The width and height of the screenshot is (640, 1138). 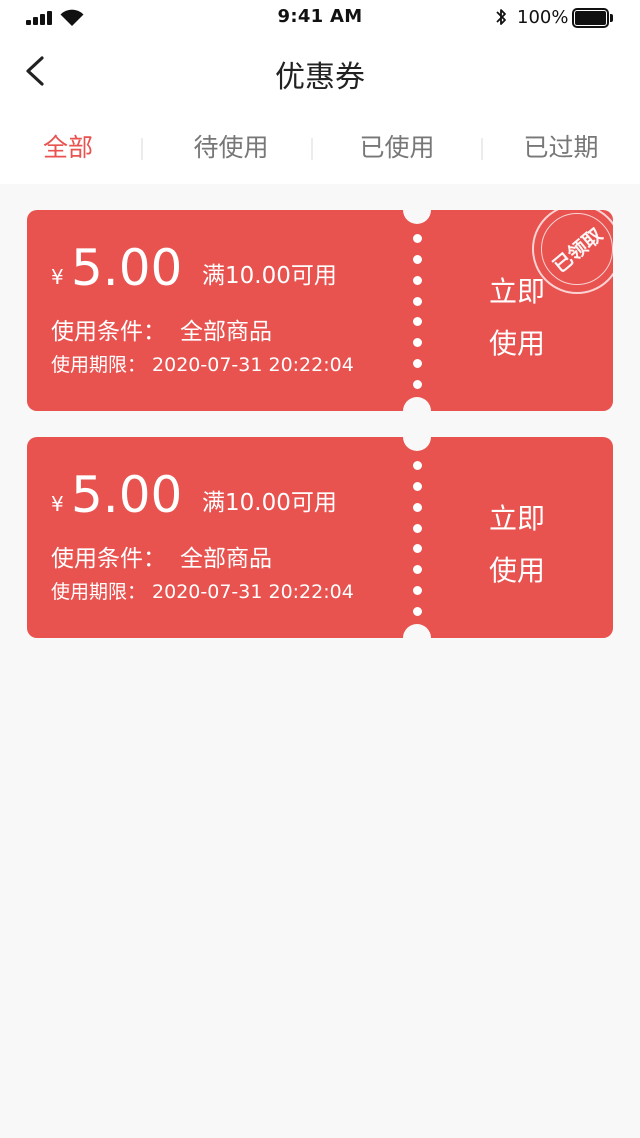 I want to click on bluetooth-icon, so click(x=501, y=17).